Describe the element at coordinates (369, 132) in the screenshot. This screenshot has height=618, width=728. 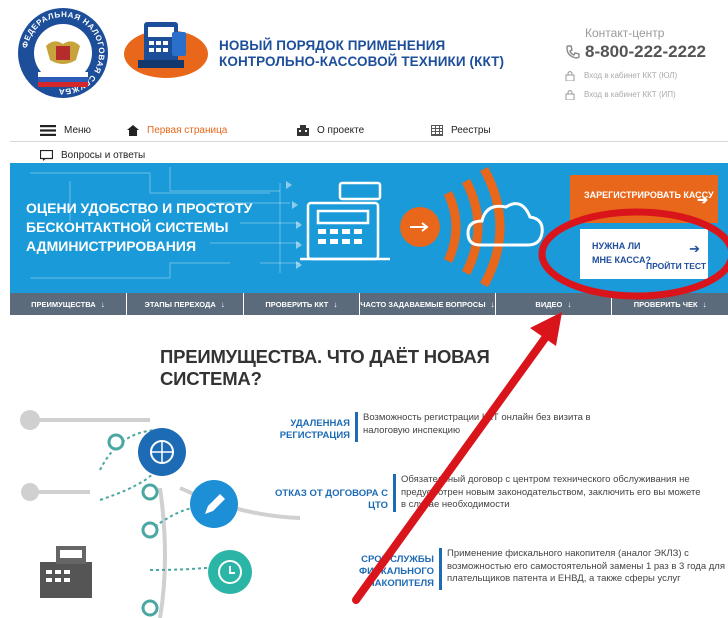
I see `main-nav: Меню Первая страница О проекте Реестры` at that location.